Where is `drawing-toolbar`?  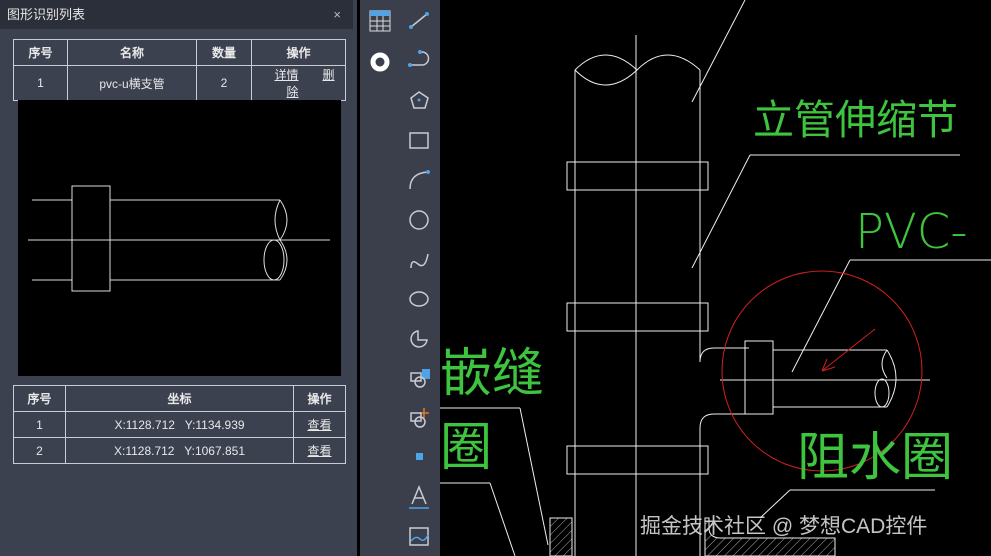 drawing-toolbar is located at coordinates (400, 278).